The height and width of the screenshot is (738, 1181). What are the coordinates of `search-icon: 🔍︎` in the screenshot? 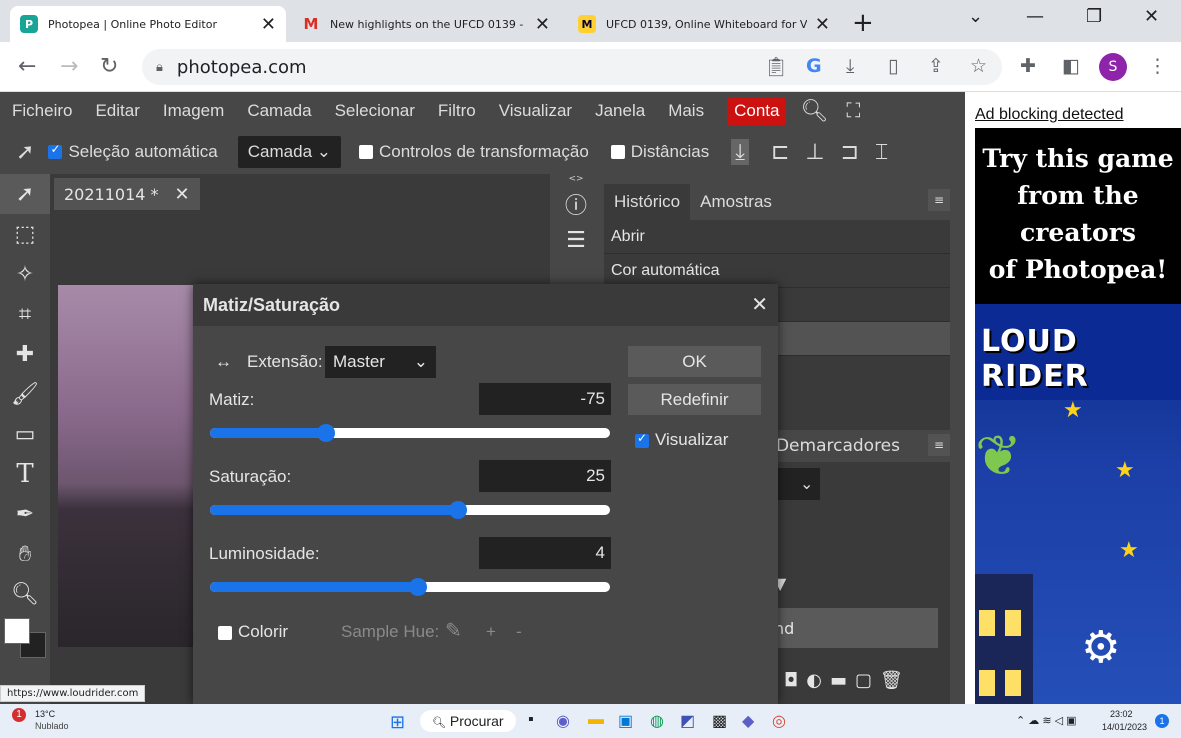 It's located at (814, 111).